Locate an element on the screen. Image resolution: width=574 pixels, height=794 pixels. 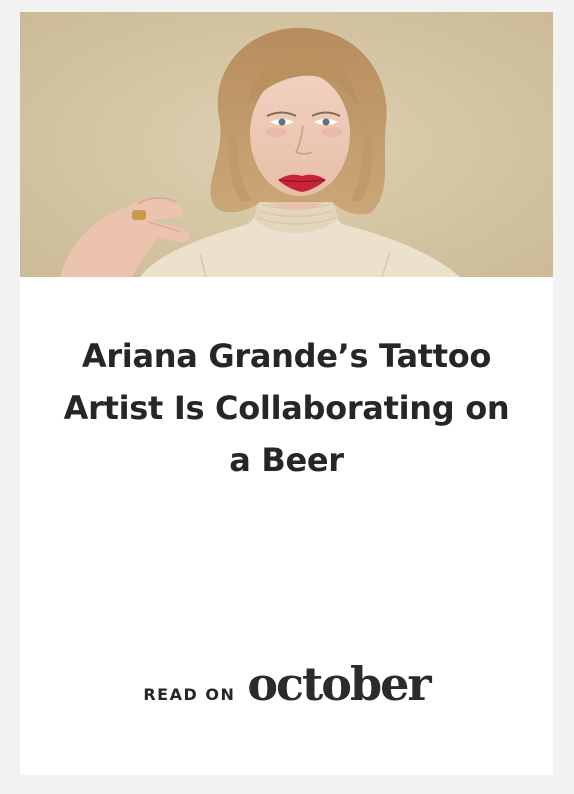
read-on-link: READ ON october is located at coordinates (286, 687).